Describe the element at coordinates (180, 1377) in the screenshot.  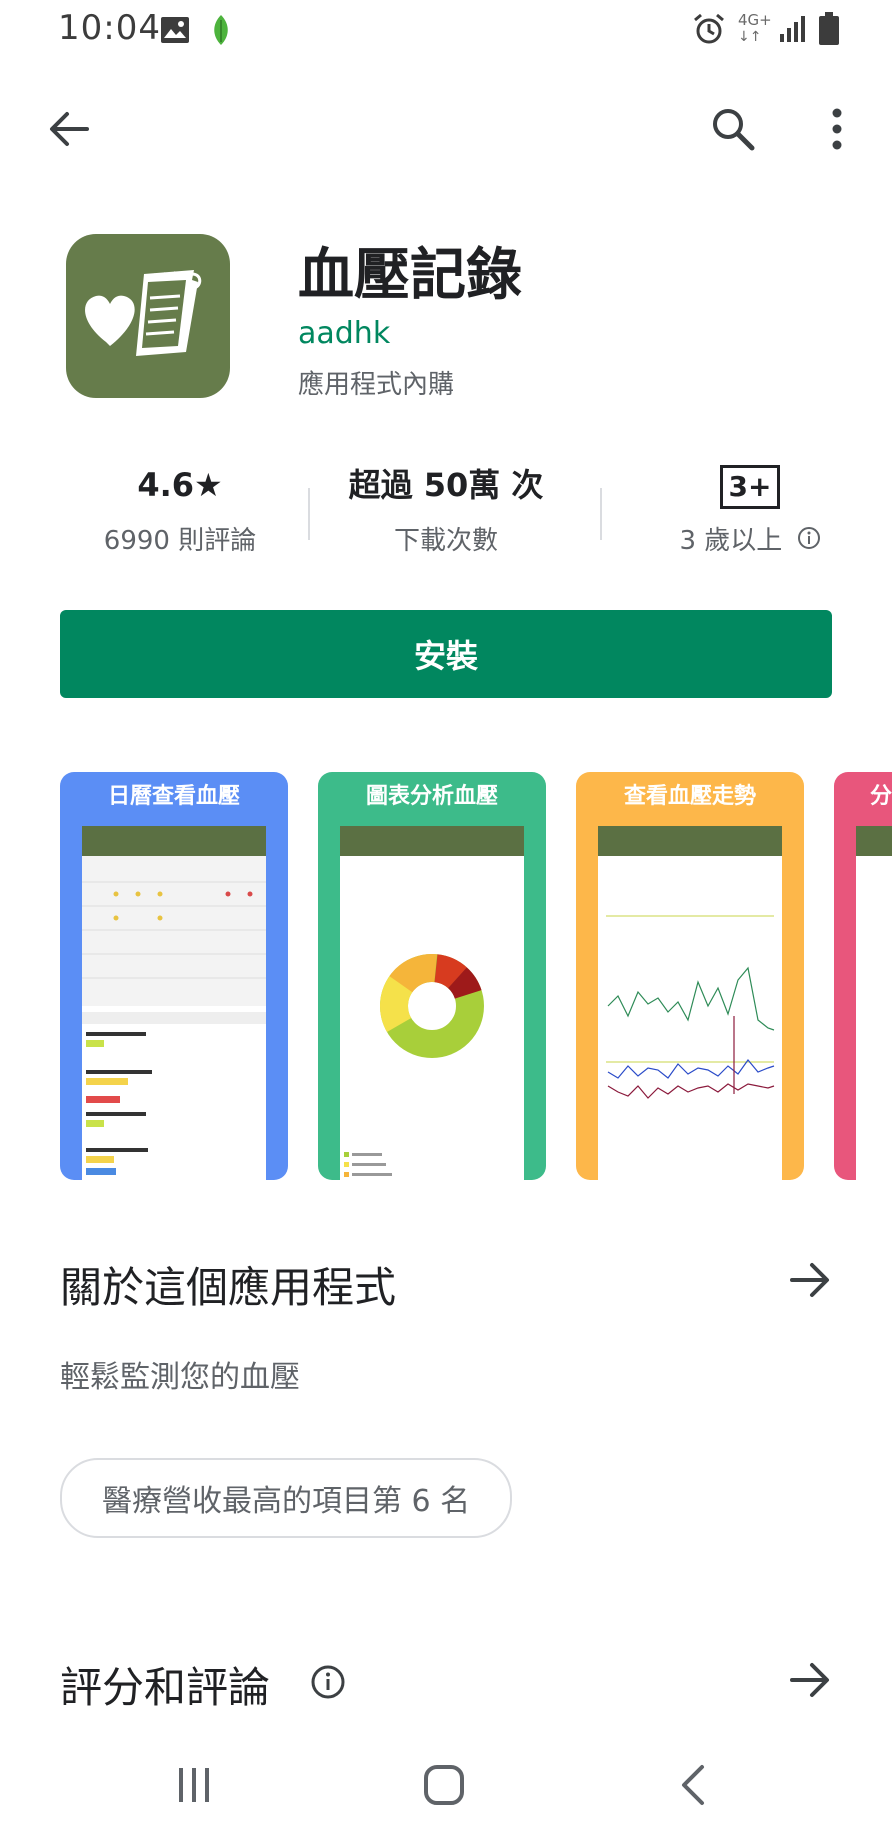
I see `about-description: 輕鬆監測您的血壓` at that location.